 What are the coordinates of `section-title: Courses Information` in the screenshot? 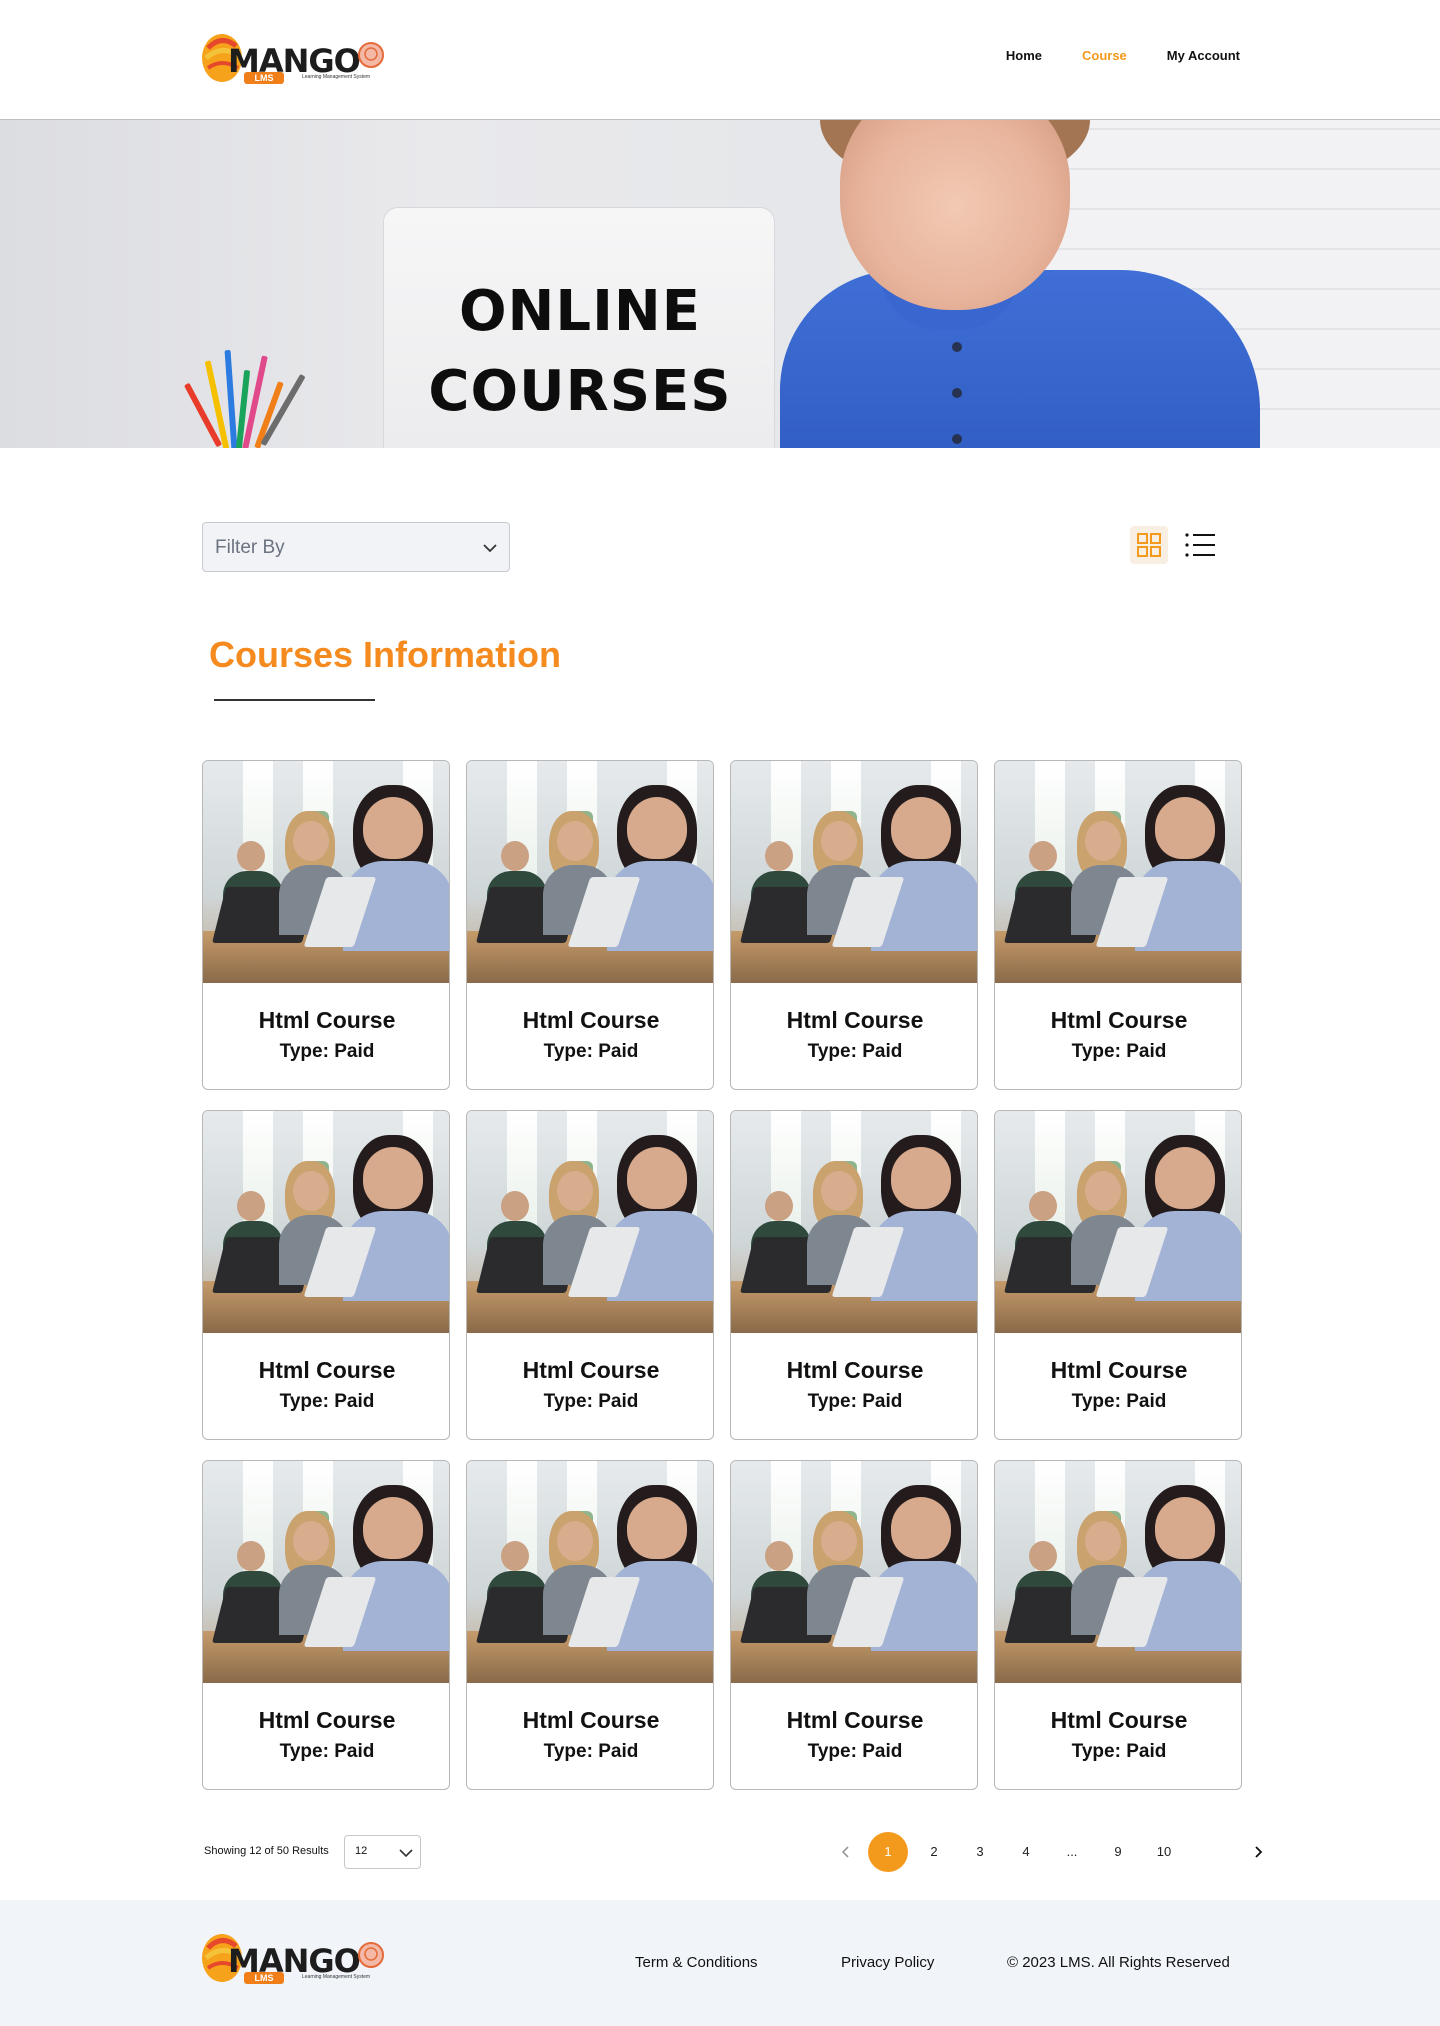 It's located at (385, 654).